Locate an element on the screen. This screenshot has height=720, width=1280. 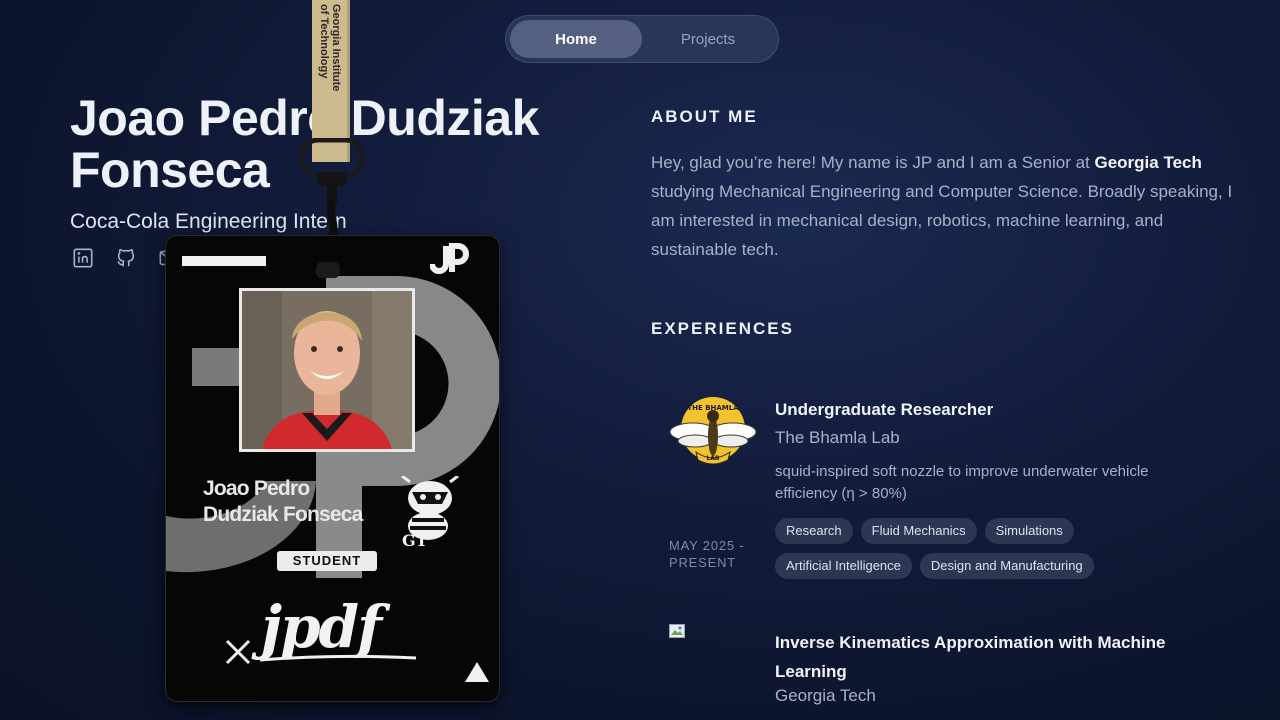
experience-org-2: Georgia Tech is located at coordinates (825, 695).